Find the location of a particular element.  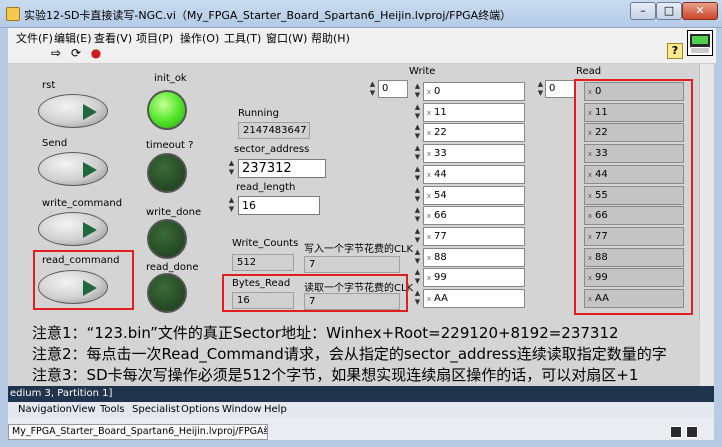

write-value: 44 is located at coordinates (440, 174).